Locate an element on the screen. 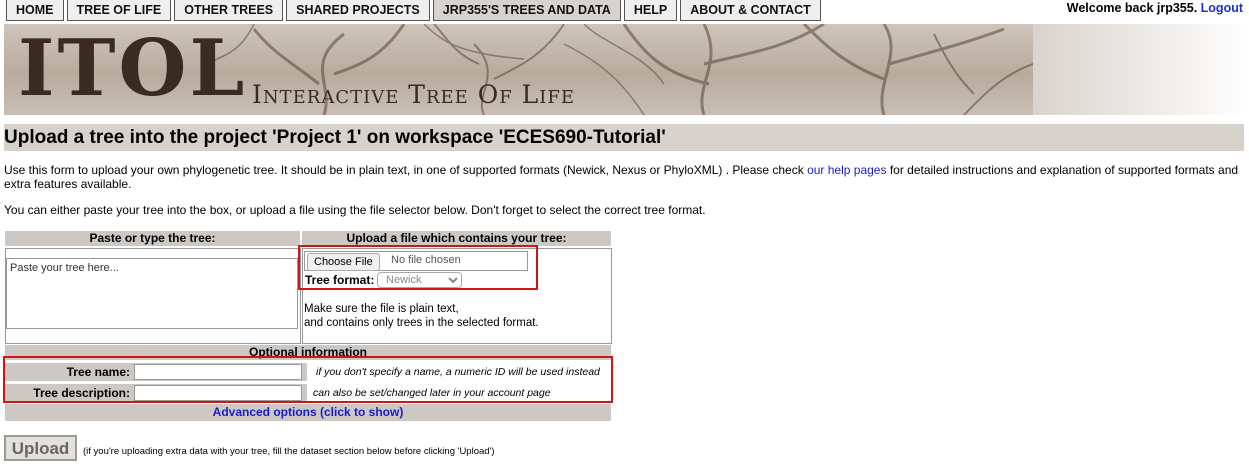  upload-header: Upload a file which contains your tree: is located at coordinates (456, 238).